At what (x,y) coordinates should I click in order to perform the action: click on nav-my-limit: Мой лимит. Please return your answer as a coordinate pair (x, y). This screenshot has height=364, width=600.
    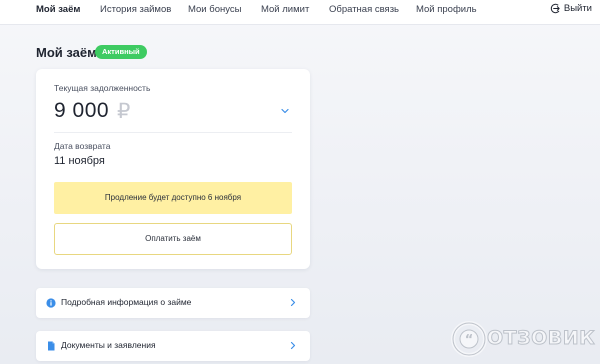
    Looking at the image, I should click on (285, 9).